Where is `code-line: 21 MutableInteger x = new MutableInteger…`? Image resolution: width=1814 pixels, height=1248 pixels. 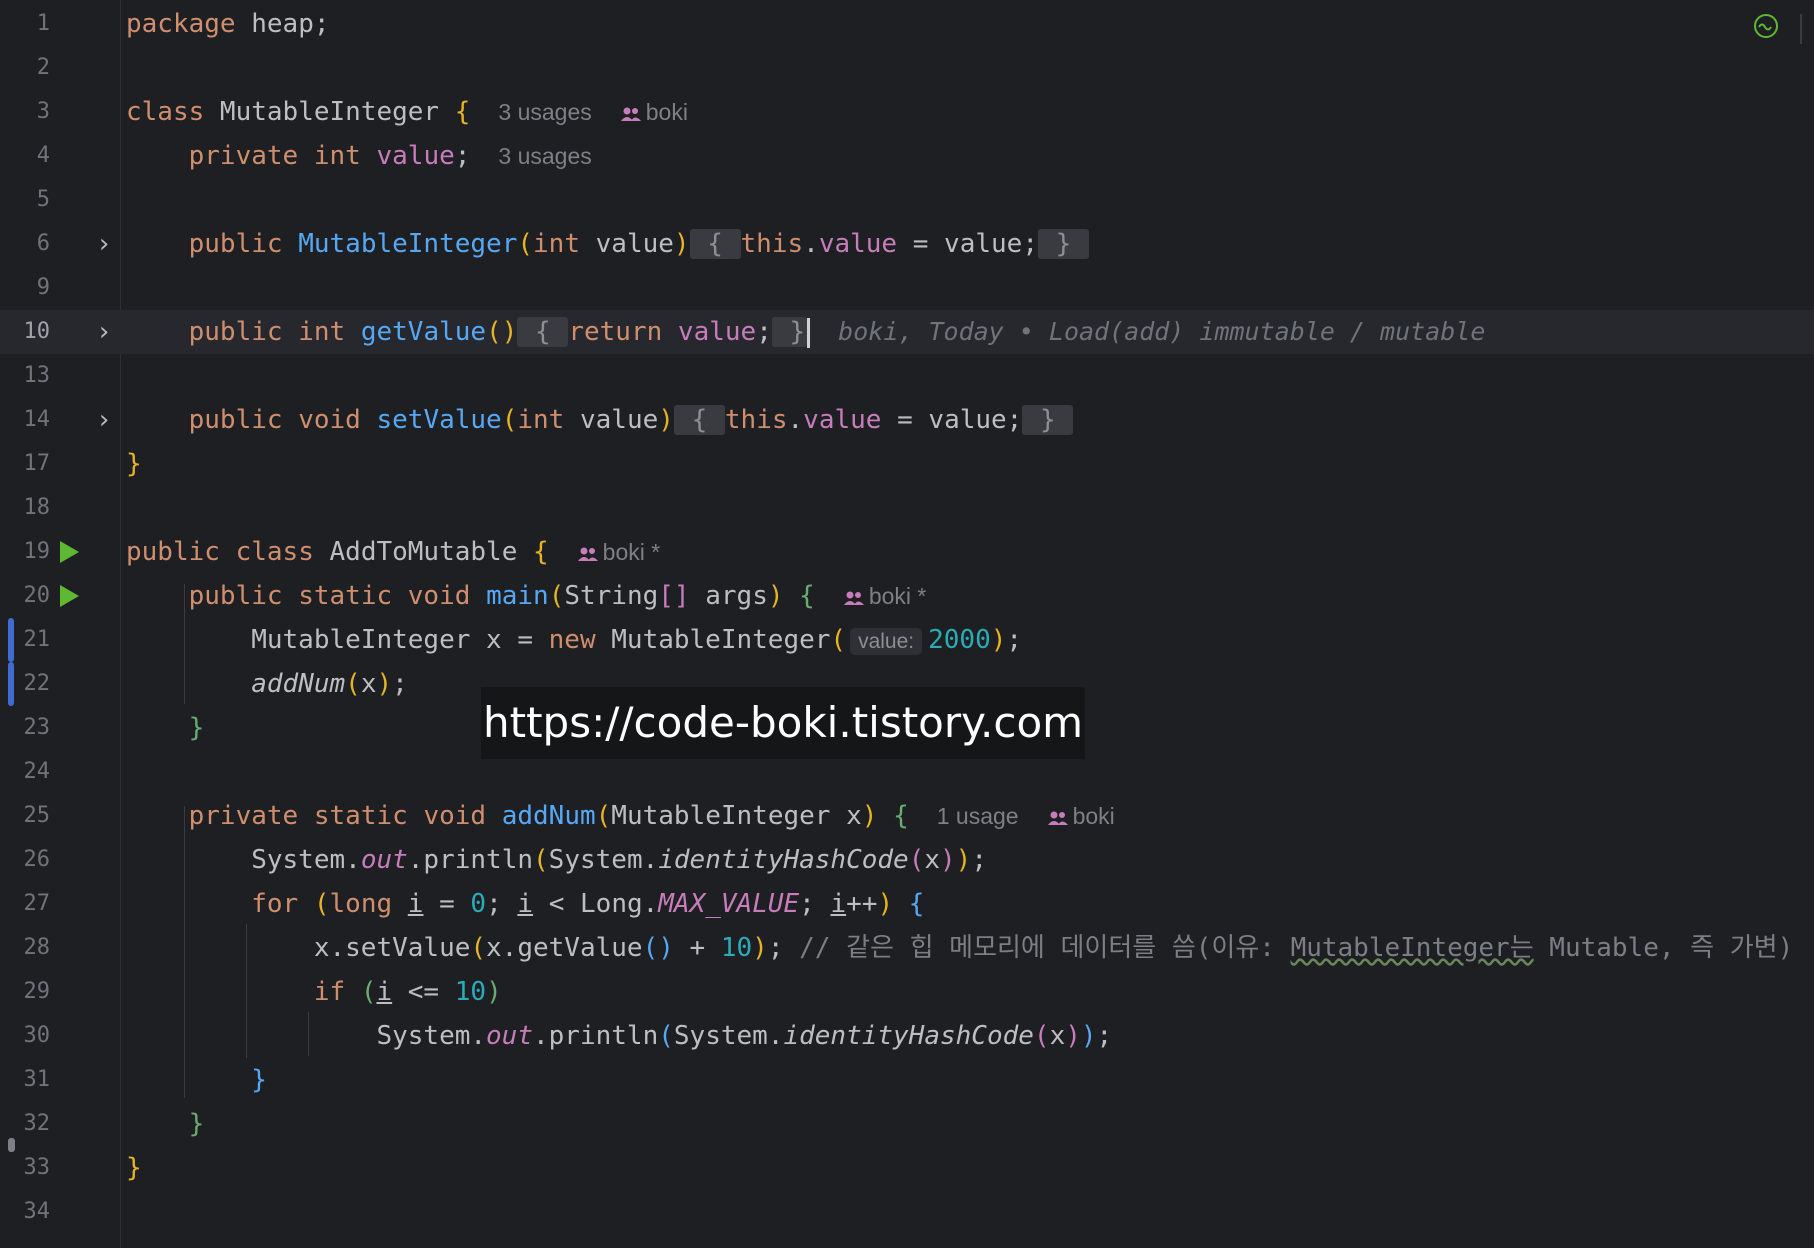
code-line: 21 MutableInteger x = new MutableInteger… is located at coordinates (907, 640).